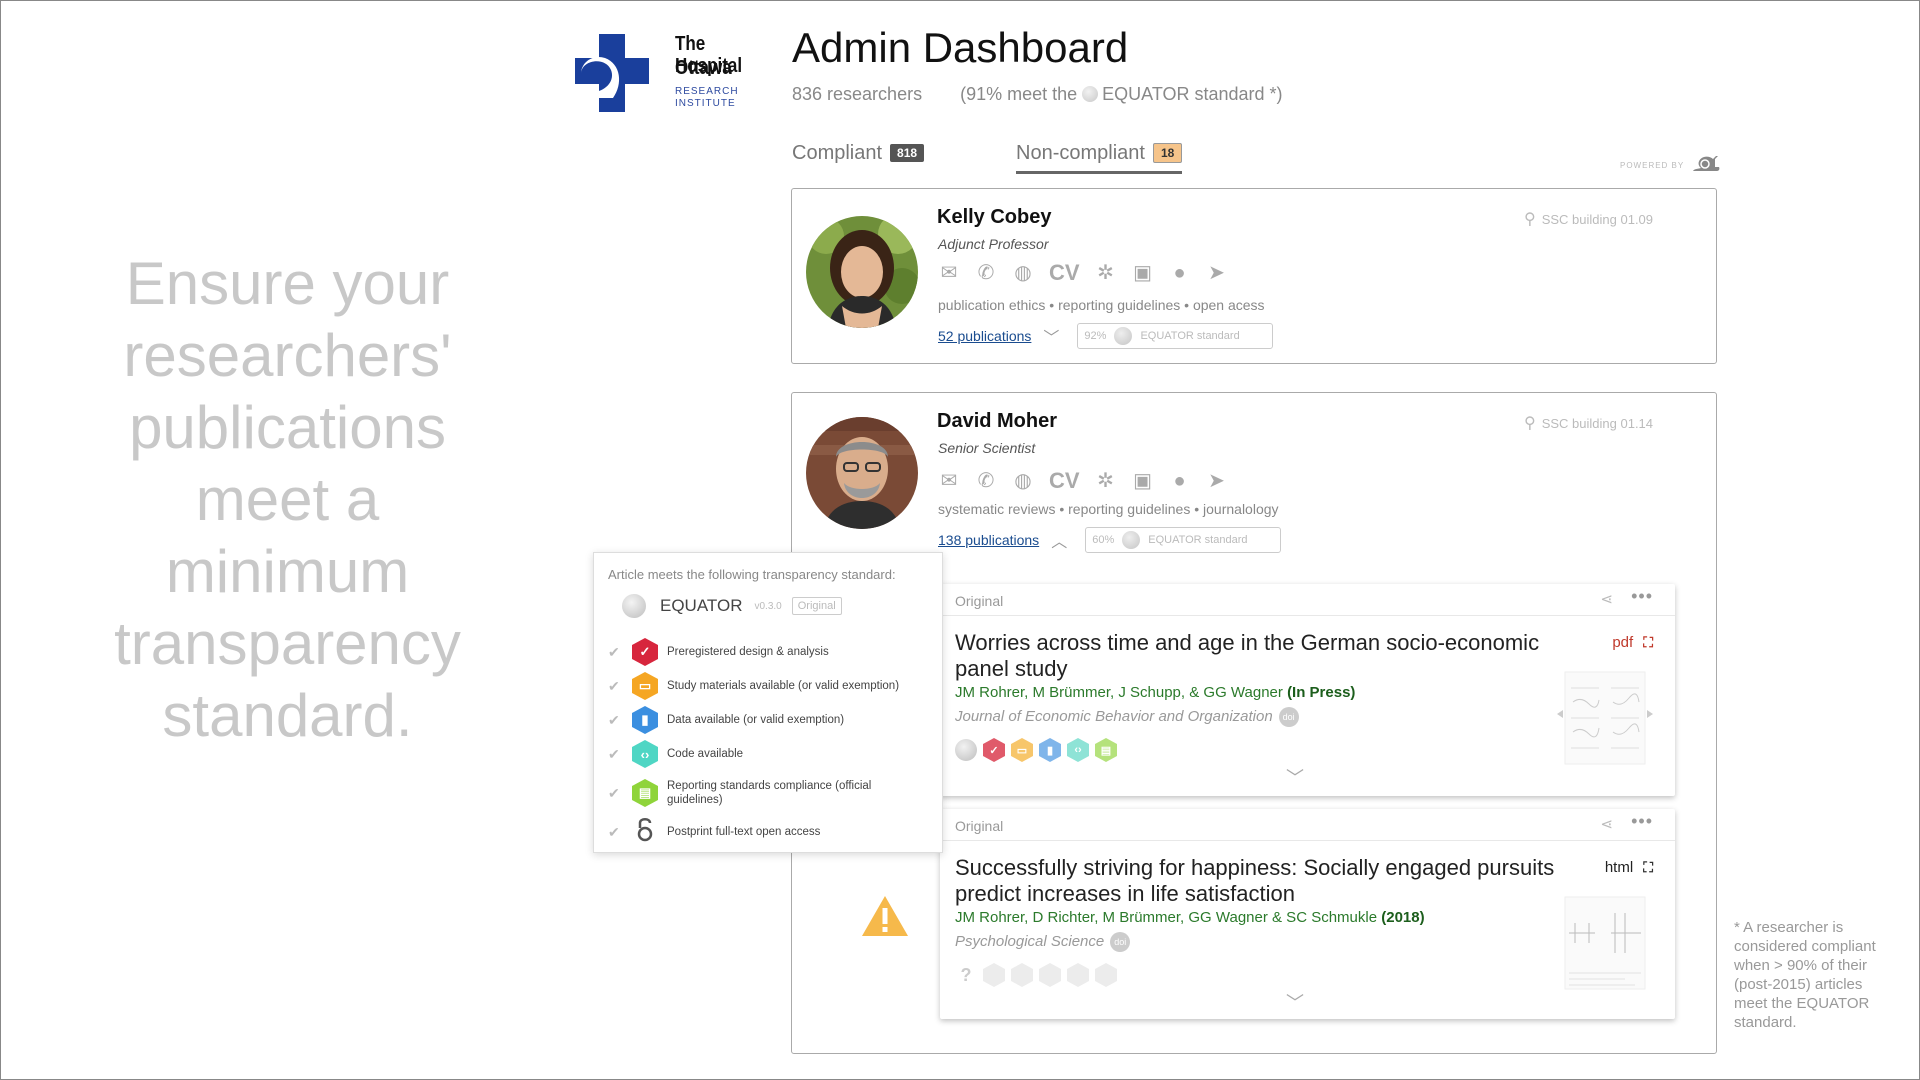 This screenshot has width=1920, height=1080. Describe the element at coordinates (1106, 750) in the screenshot. I see `document-hex-icon: ▤` at that location.